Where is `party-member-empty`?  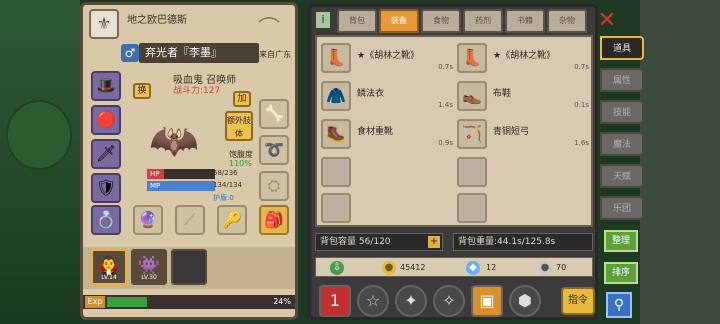 party-member-empty is located at coordinates (189, 267).